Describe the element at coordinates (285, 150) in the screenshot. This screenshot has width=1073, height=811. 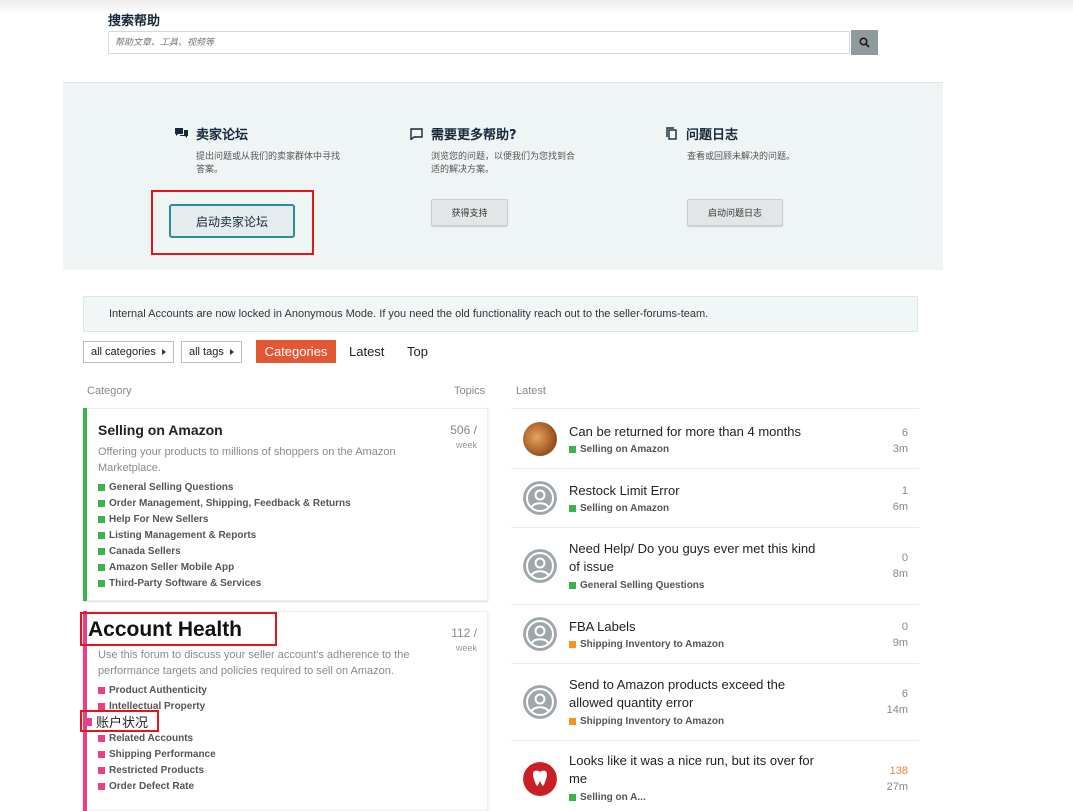
I see `seller-forum-section: 卖家论坛 提出问题或从我们的卖家群体中寻找答案。` at that location.